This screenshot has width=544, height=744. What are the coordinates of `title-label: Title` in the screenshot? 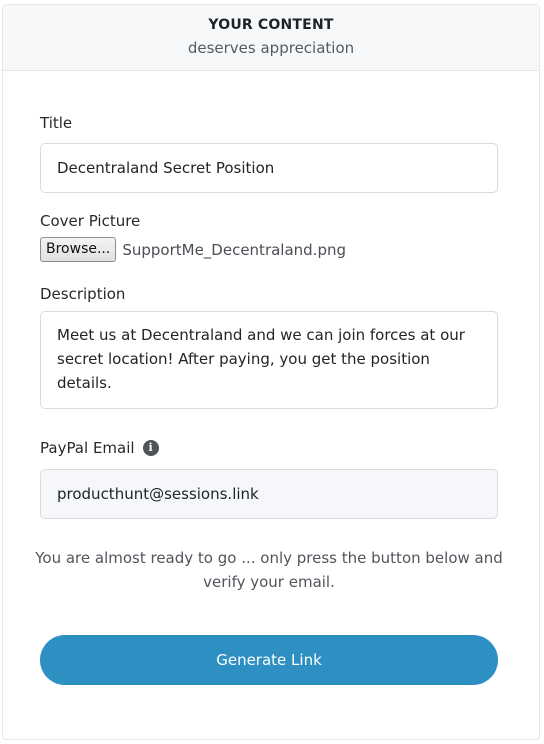 It's located at (56, 123).